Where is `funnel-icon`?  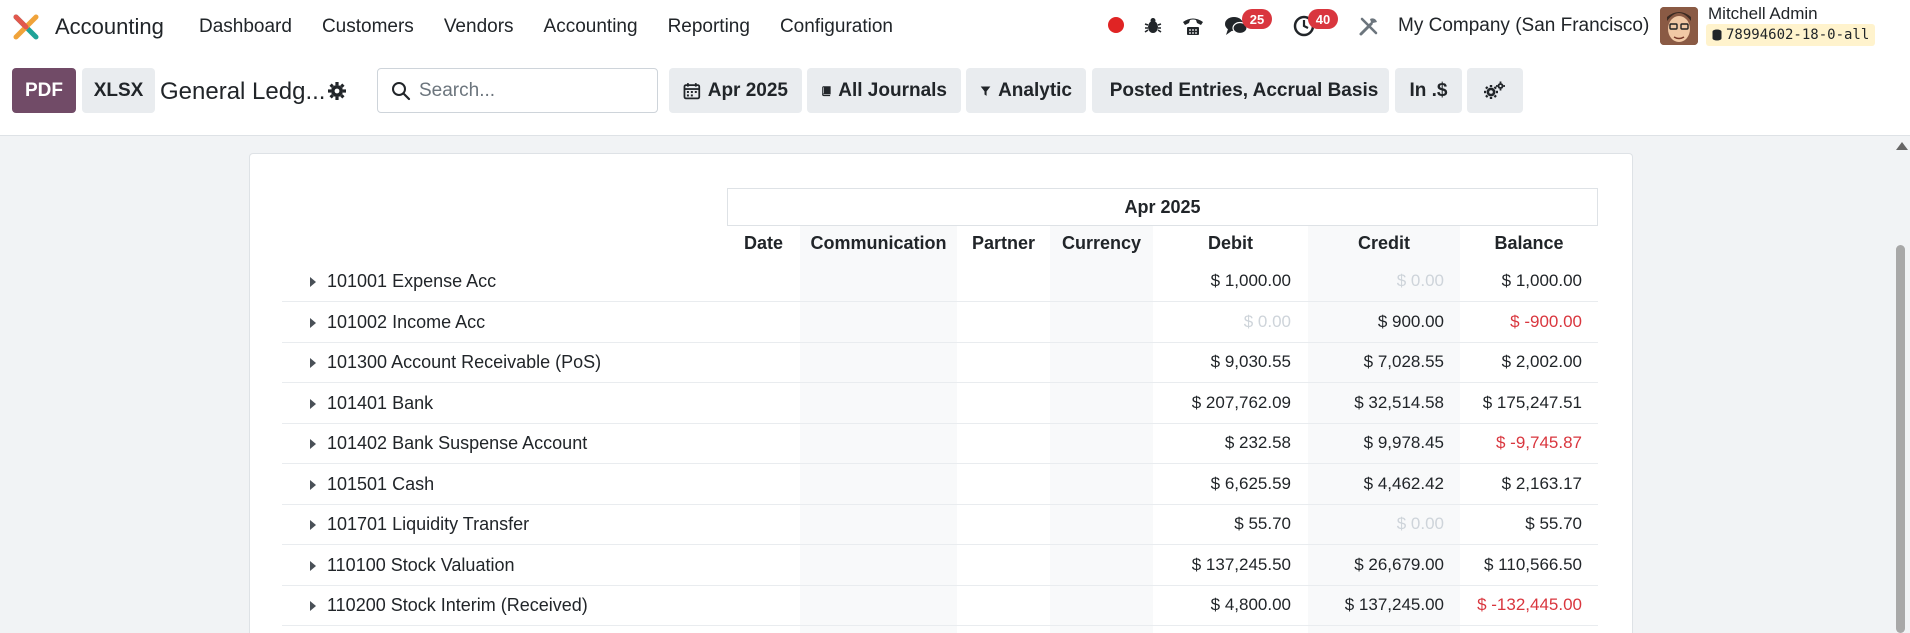
funnel-icon is located at coordinates (985, 90).